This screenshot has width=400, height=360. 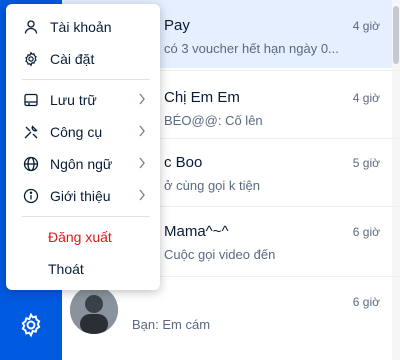 I want to click on menu-item-exit: Thoát, so click(x=83, y=269).